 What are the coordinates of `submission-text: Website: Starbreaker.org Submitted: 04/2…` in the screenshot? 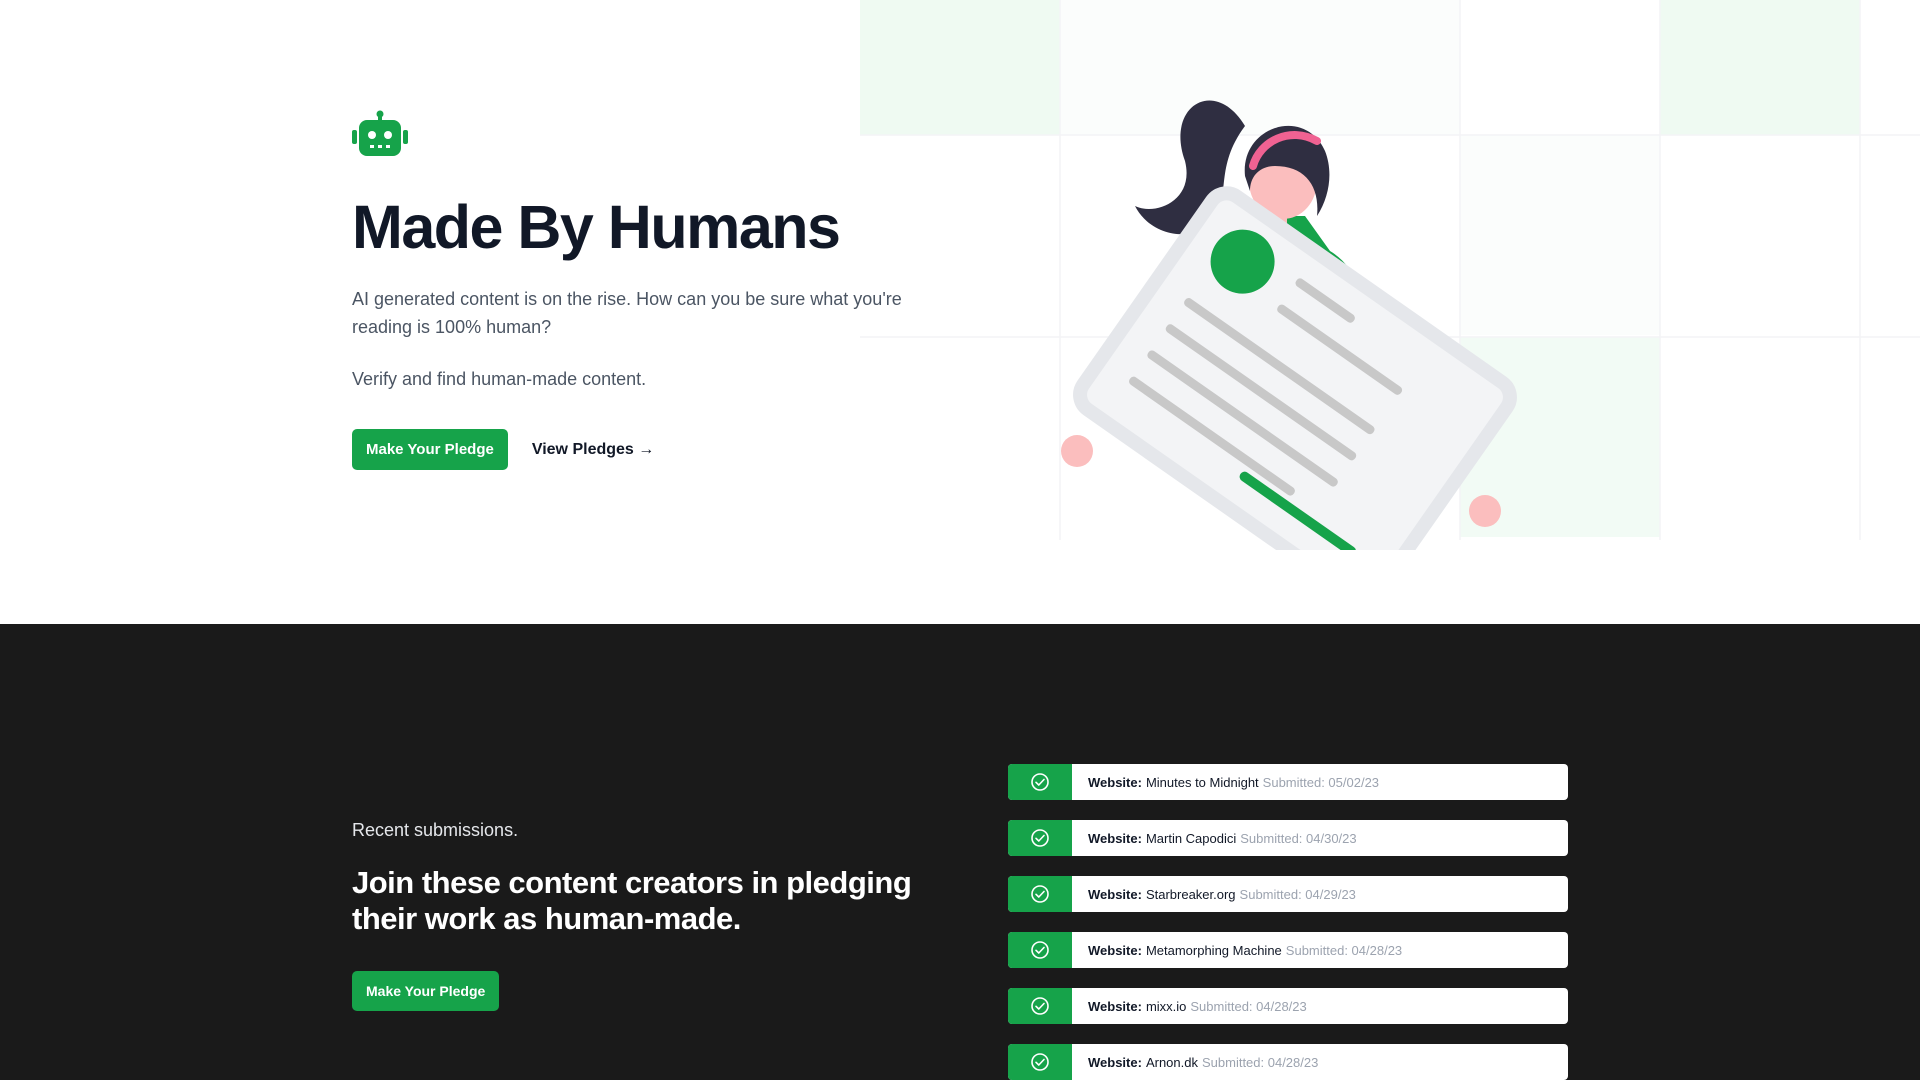 It's located at (1320, 894).